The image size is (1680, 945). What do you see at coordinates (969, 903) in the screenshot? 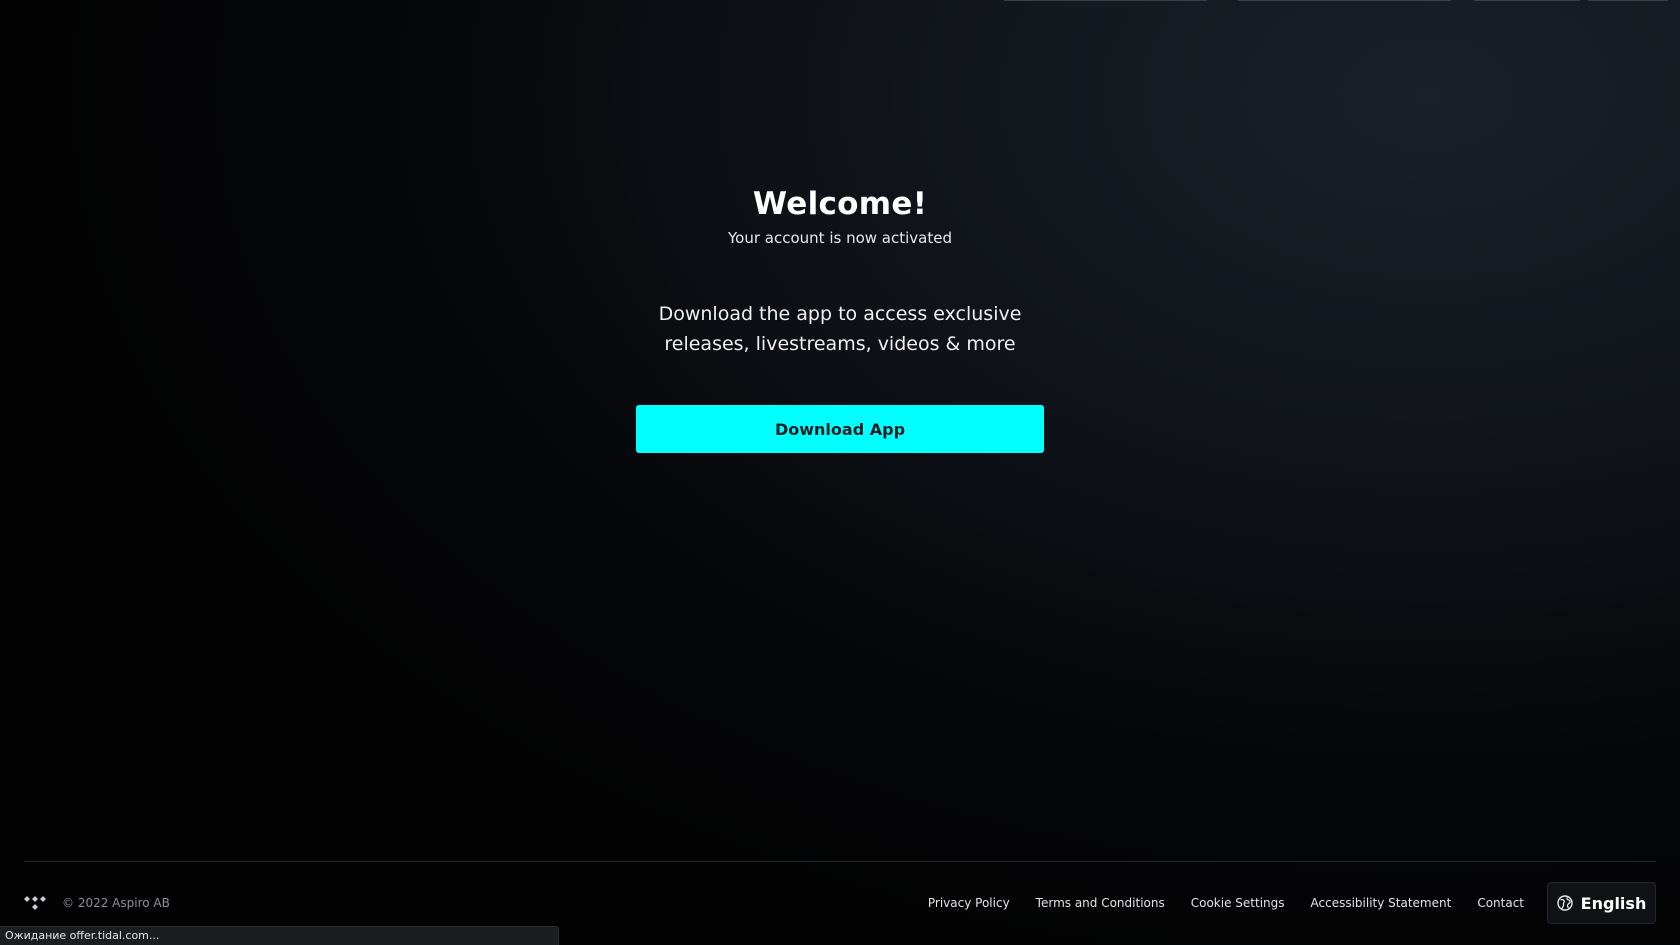
I see `privacy-policy-link: Privacy Policy` at bounding box center [969, 903].